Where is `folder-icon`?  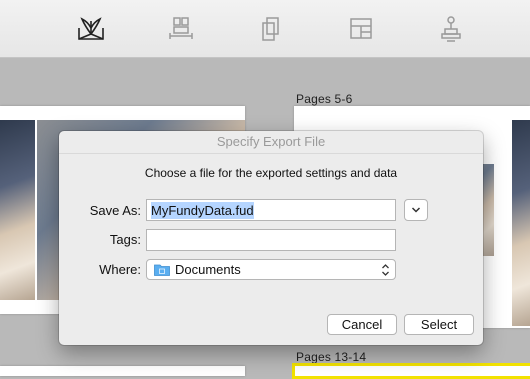 folder-icon is located at coordinates (162, 270).